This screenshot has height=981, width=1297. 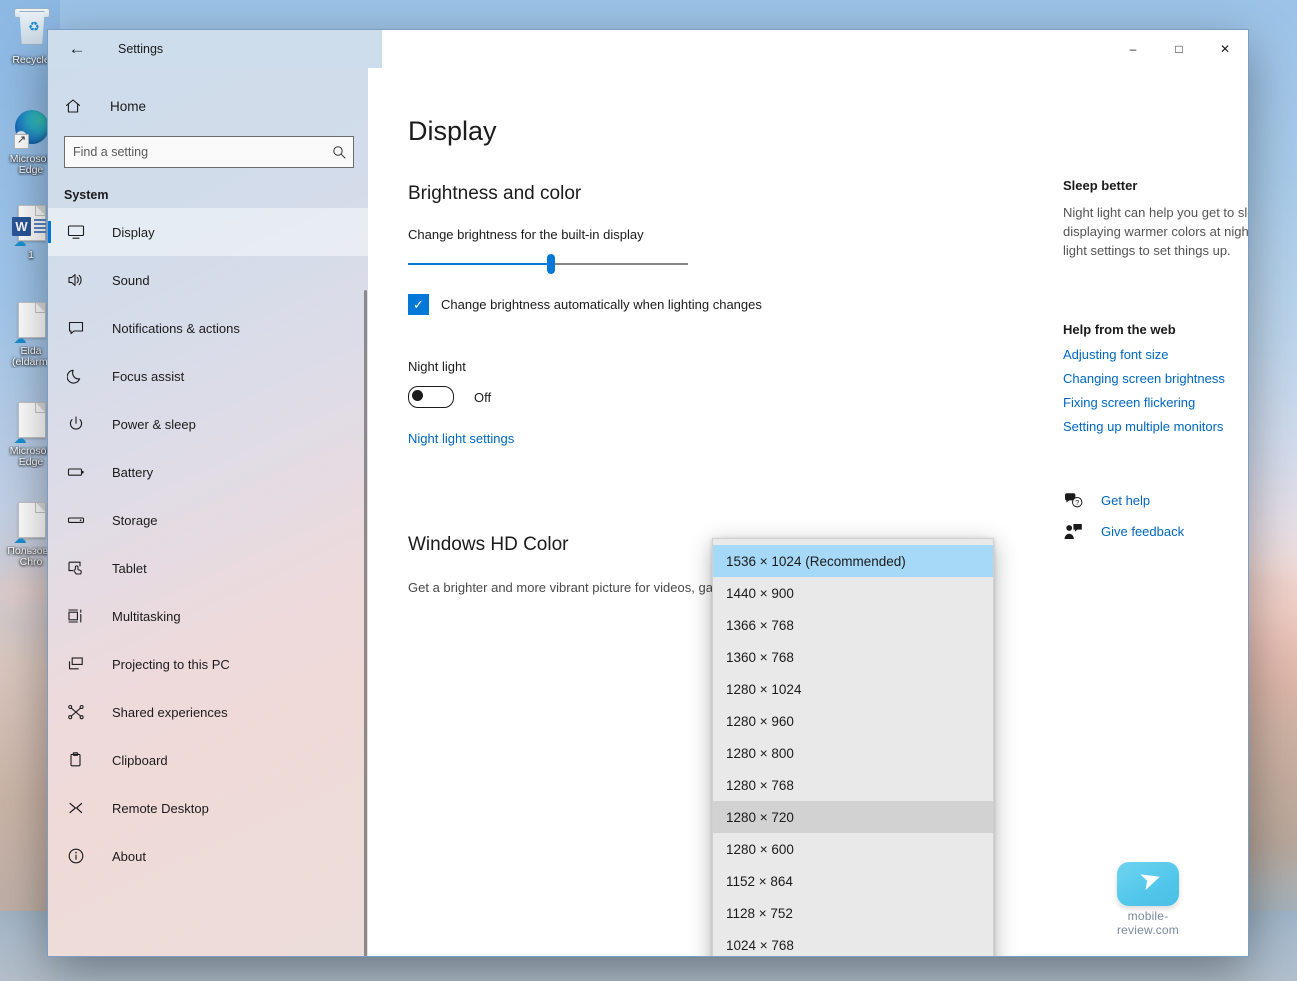 What do you see at coordinates (208, 280) in the screenshot?
I see `sidebar-item-sound: Sound` at bounding box center [208, 280].